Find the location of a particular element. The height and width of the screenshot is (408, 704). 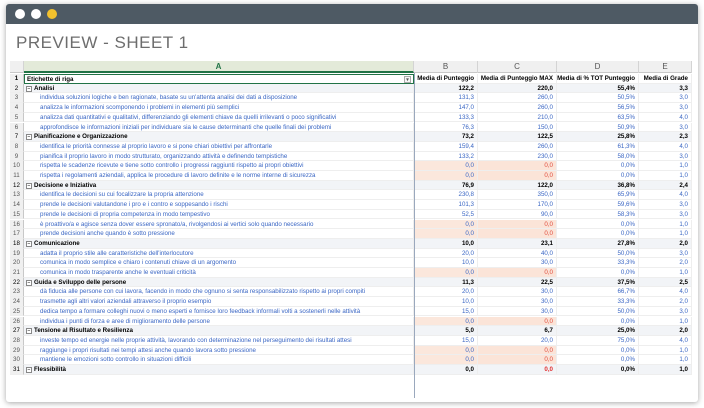

cell-media-tot-punteggio: 58,0% is located at coordinates (598, 156).